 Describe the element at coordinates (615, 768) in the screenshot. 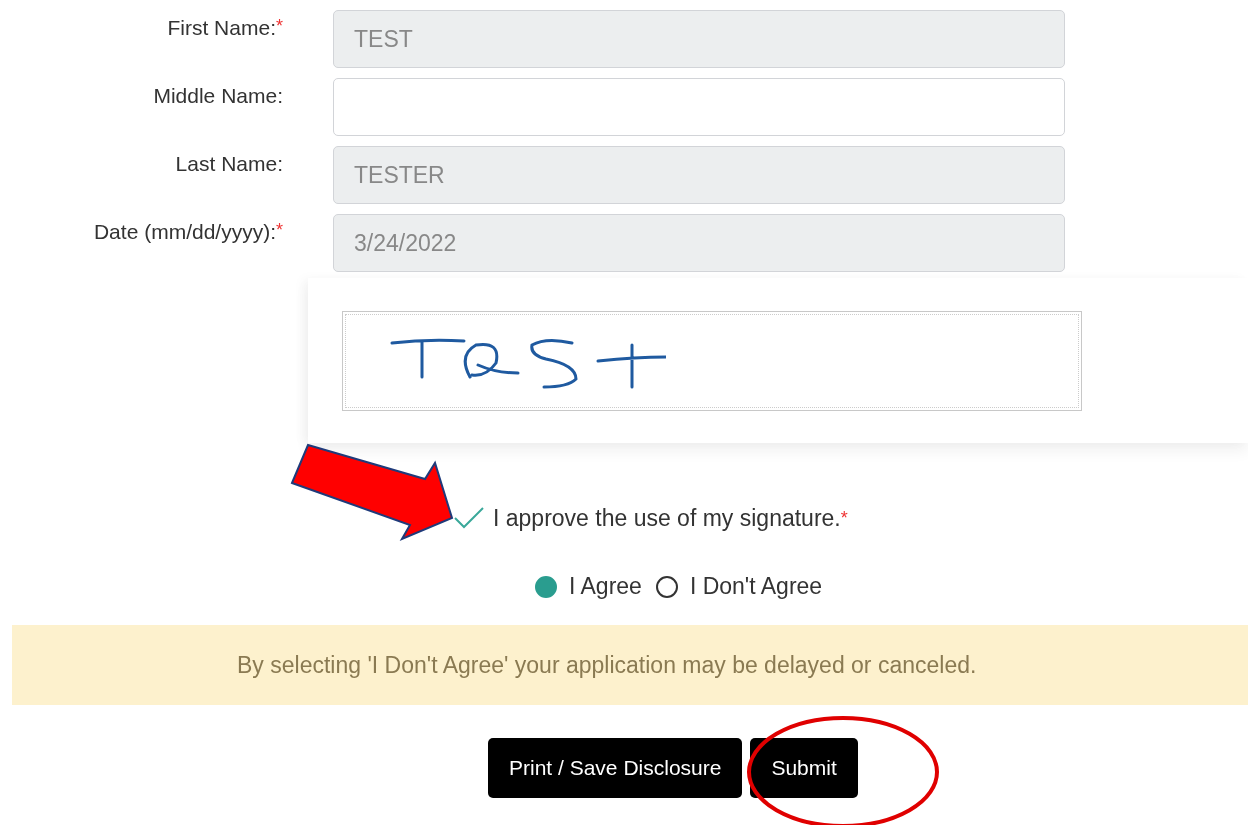

I see `print-button: Print / Save Disclosure` at that location.